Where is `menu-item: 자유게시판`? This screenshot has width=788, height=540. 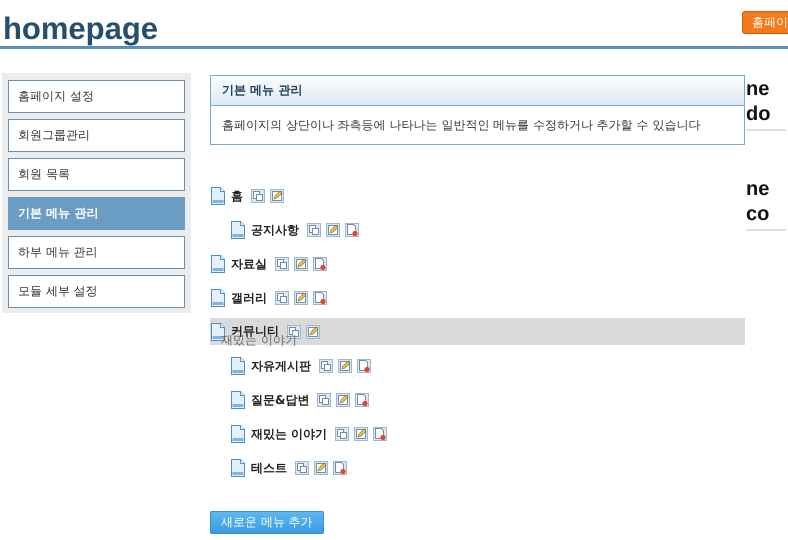 menu-item: 자유게시판 is located at coordinates (281, 366).